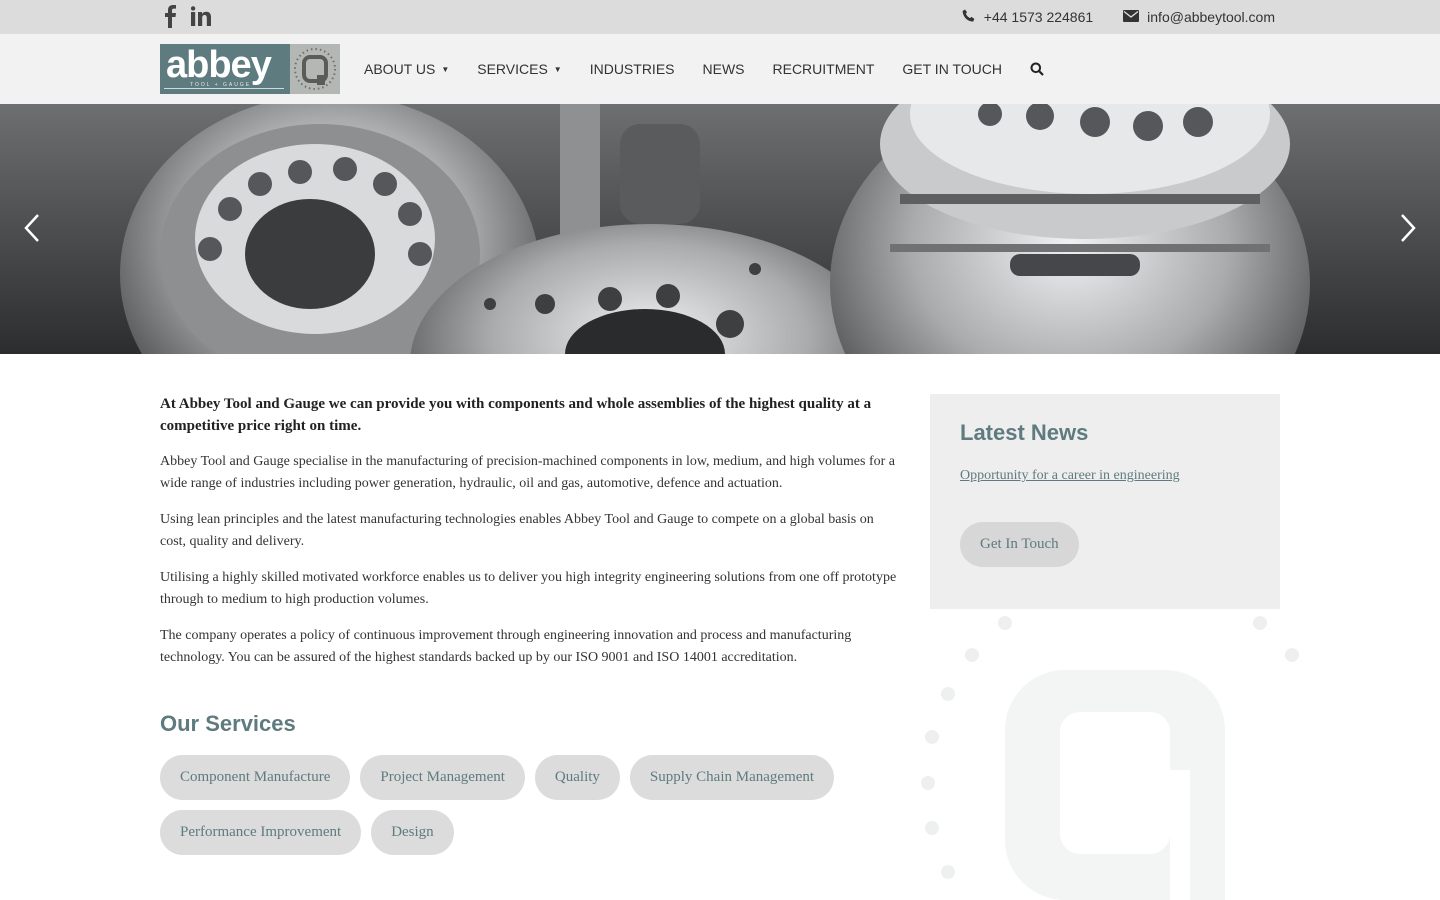 This screenshot has width=1440, height=900. Describe the element at coordinates (1118, 17) in the screenshot. I see `contact-info: +44 1573 224861 info@abbeytool.com` at that location.